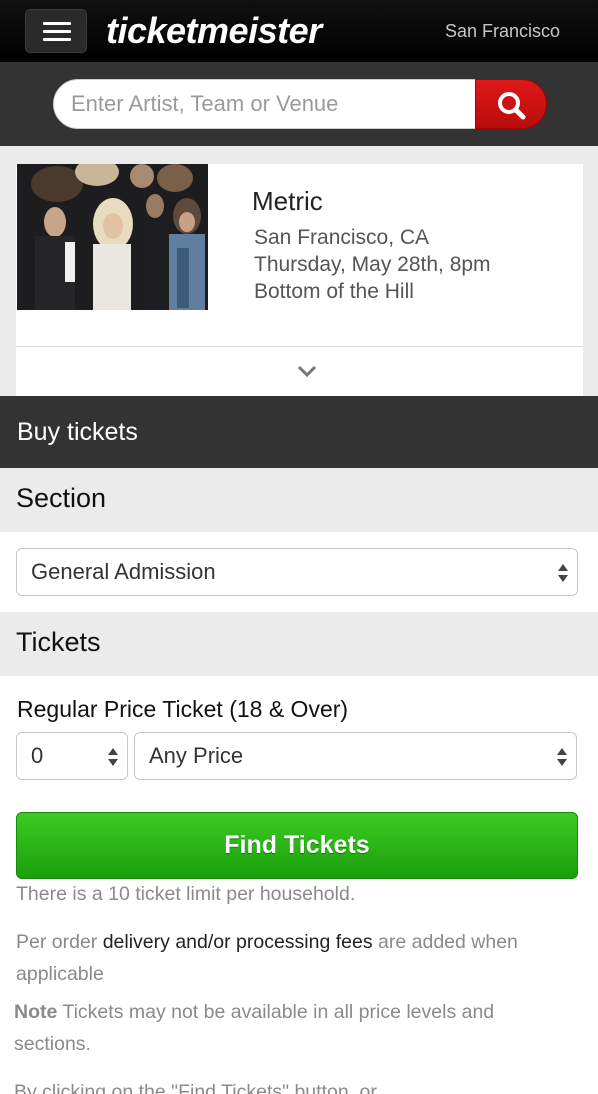  I want to click on section-header: Section, so click(299, 500).